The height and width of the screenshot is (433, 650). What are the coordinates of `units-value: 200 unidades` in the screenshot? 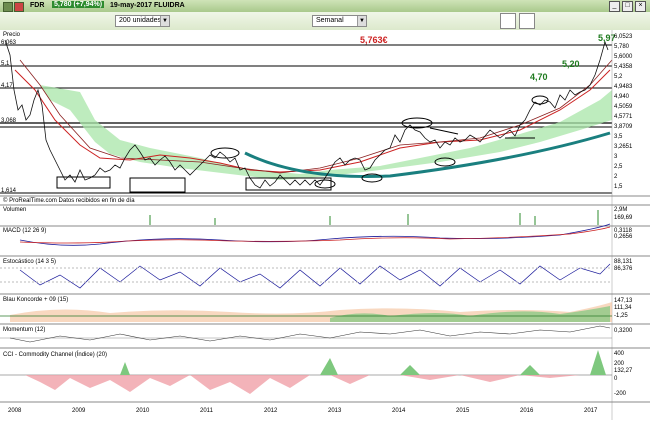 It's located at (140, 20).